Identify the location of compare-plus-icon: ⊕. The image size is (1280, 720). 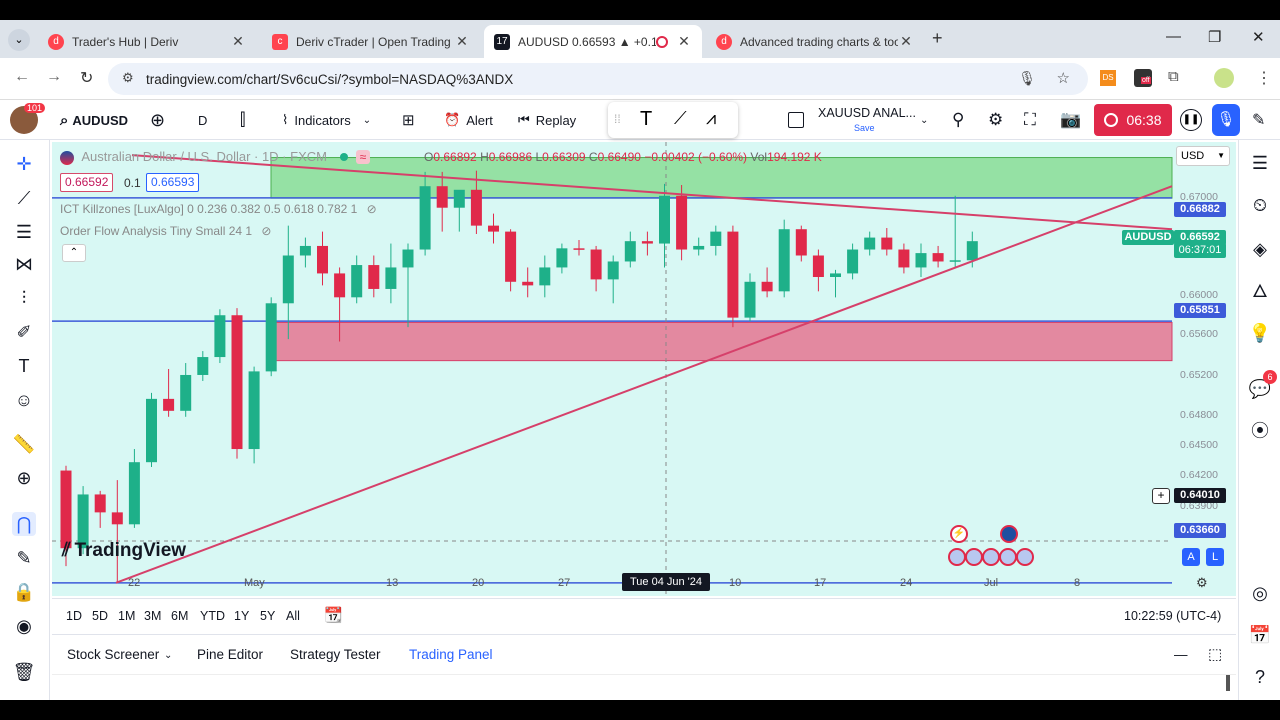
(157, 120).